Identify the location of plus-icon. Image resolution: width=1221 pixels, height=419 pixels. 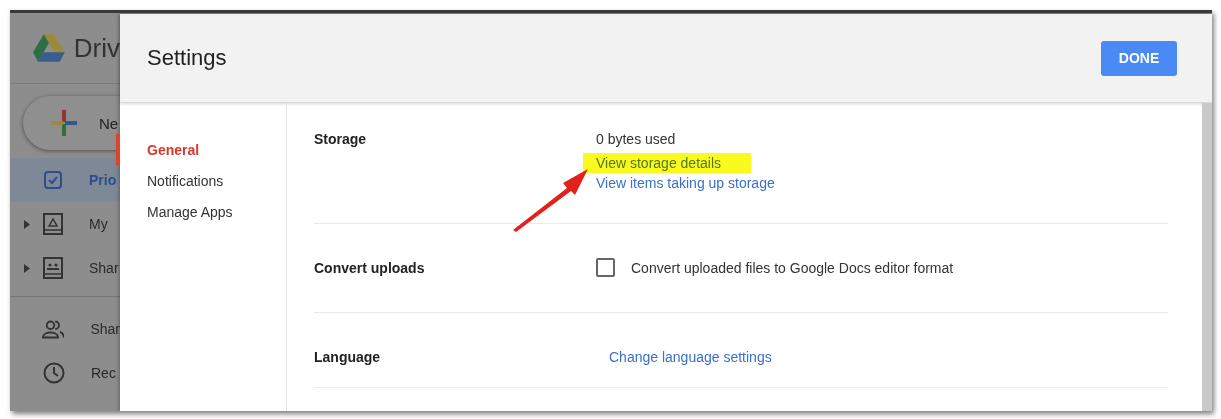
(64, 123).